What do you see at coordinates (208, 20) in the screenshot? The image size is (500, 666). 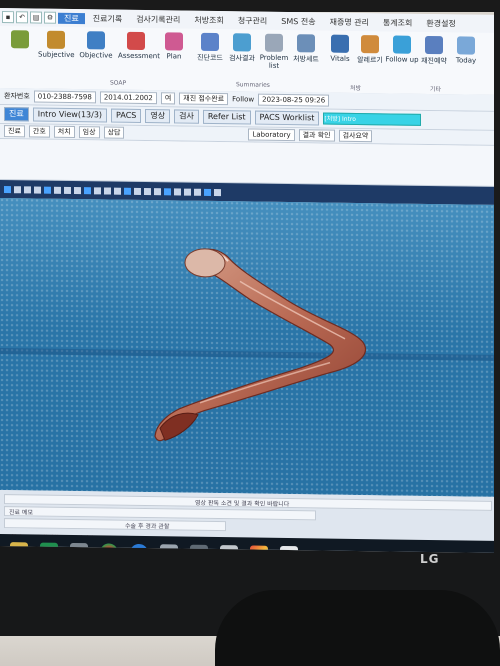 I see `menu-tab-4: 처방조회` at bounding box center [208, 20].